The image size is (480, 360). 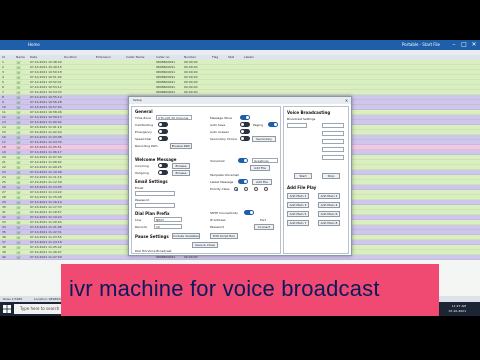 I want to click on email-heading: Email Settings, so click(x=151, y=181).